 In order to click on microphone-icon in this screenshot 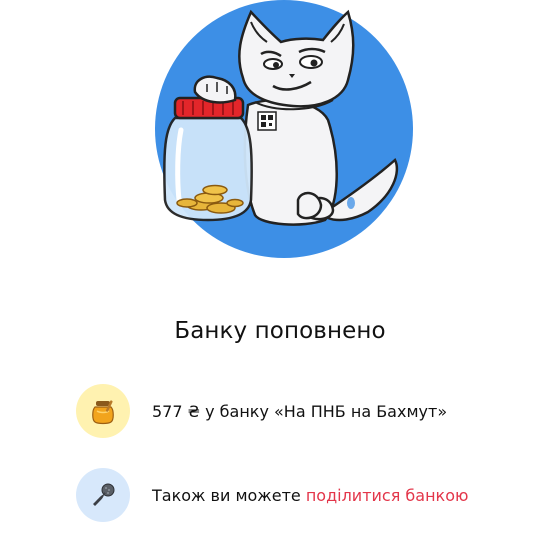, I will do `click(103, 495)`.